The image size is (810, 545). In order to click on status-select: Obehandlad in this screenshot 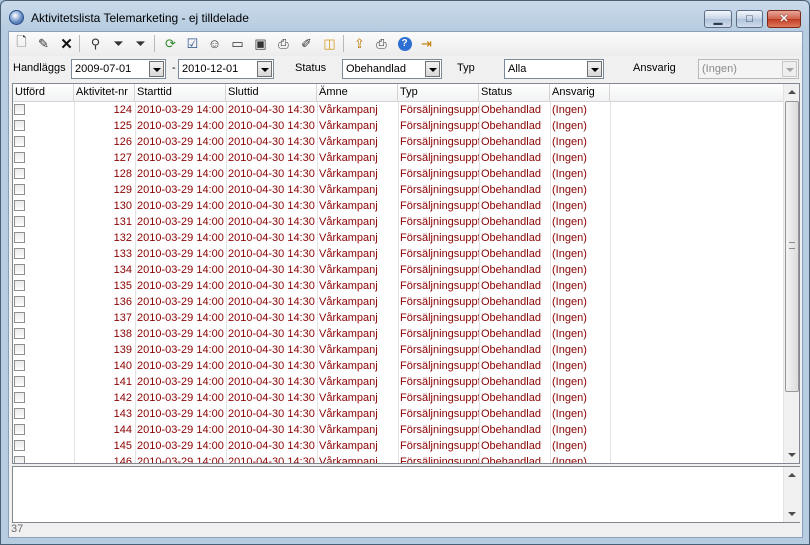, I will do `click(392, 69)`.